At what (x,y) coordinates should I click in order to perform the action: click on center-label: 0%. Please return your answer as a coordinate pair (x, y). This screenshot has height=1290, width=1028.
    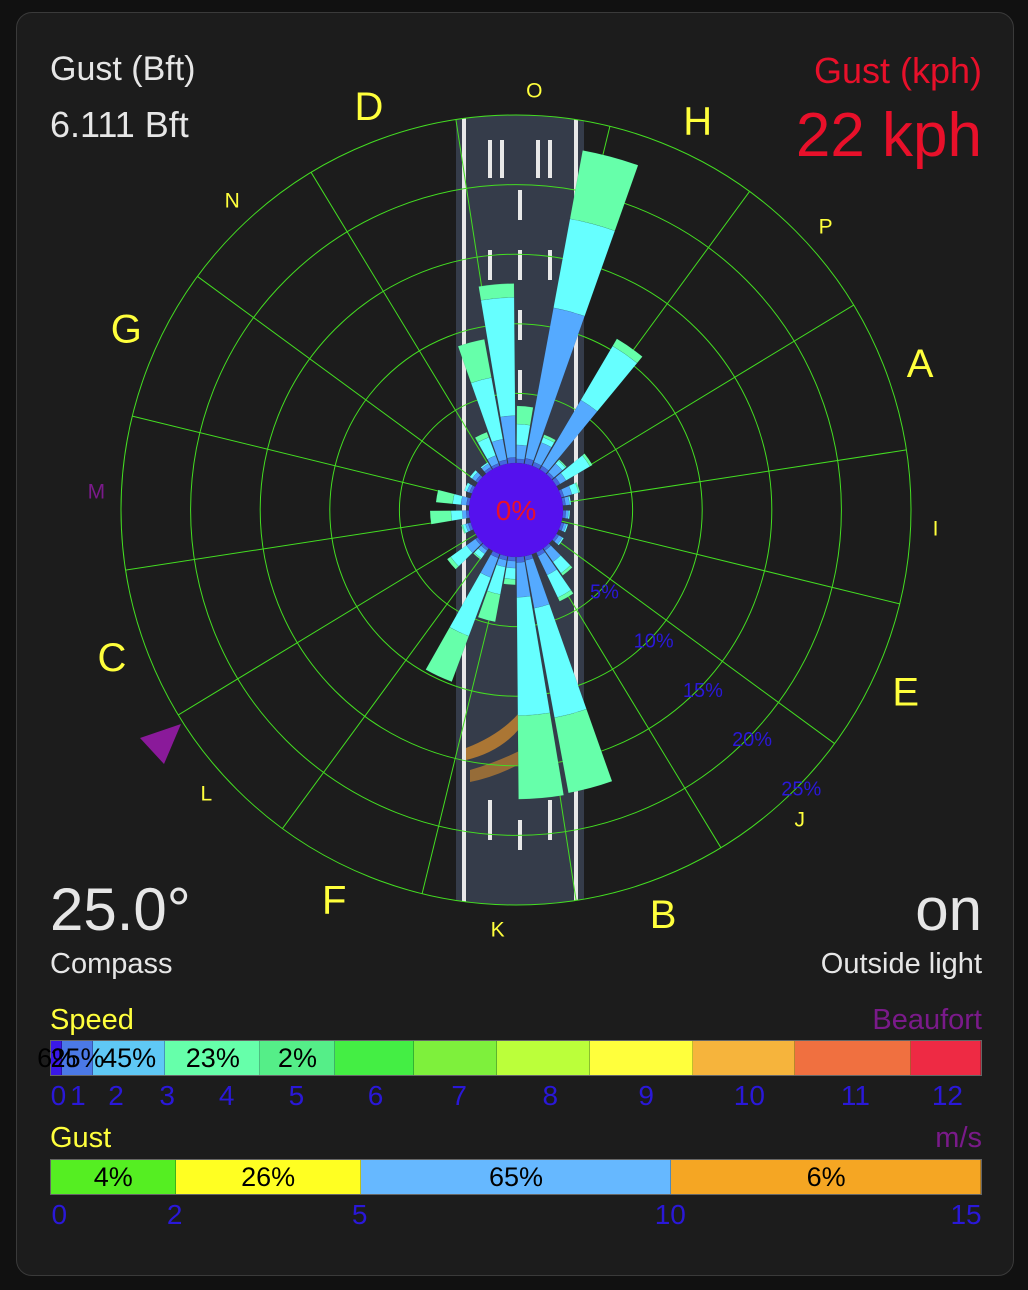
    Looking at the image, I should click on (516, 510).